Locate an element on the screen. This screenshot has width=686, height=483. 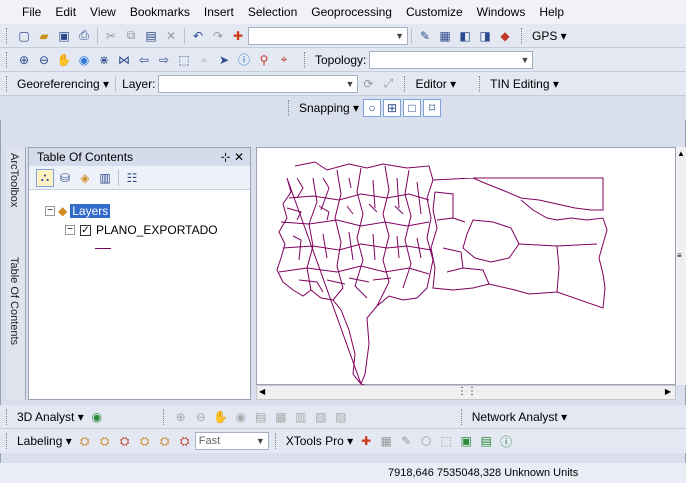
end-snapping-icon: ⊞ is located at coordinates (392, 108).